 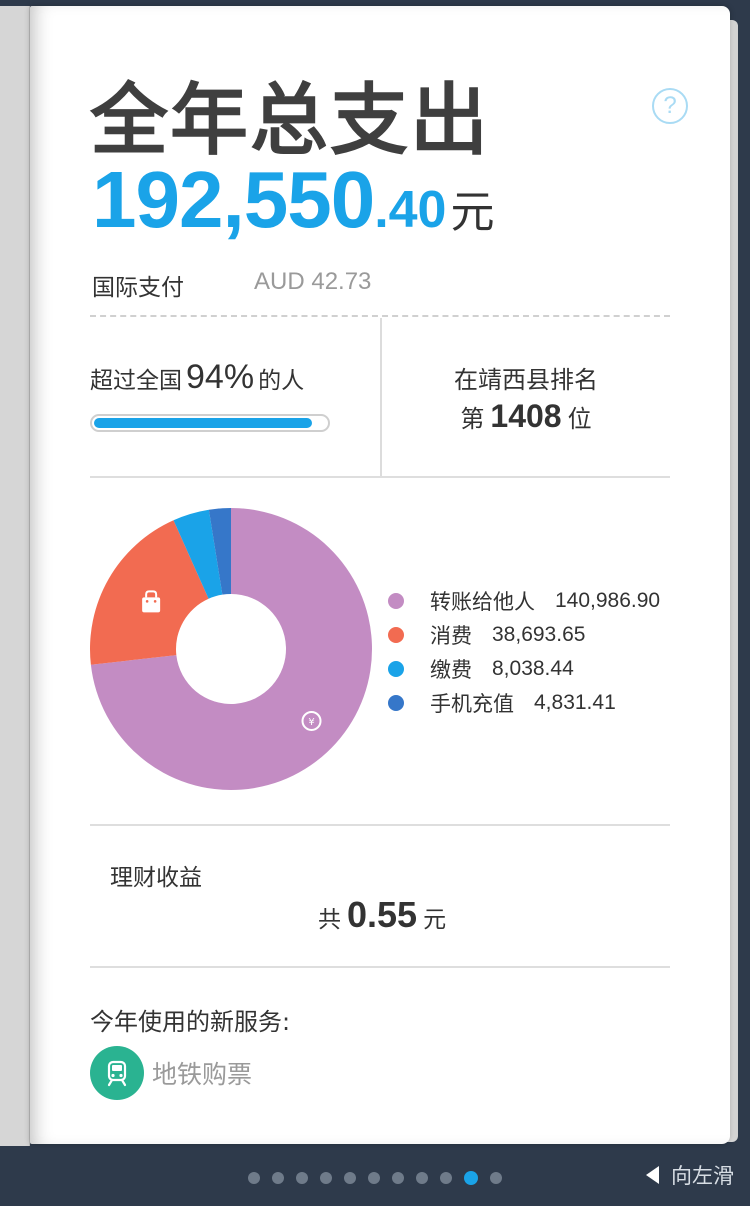 What do you see at coordinates (15, 576) in the screenshot?
I see `previous-page-edge` at bounding box center [15, 576].